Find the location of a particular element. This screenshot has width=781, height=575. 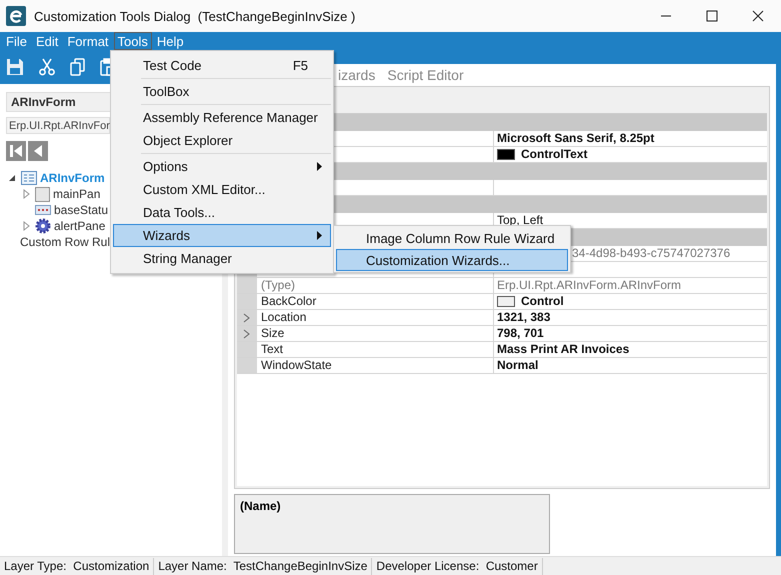

property-value: ControlText is located at coordinates (554, 154).